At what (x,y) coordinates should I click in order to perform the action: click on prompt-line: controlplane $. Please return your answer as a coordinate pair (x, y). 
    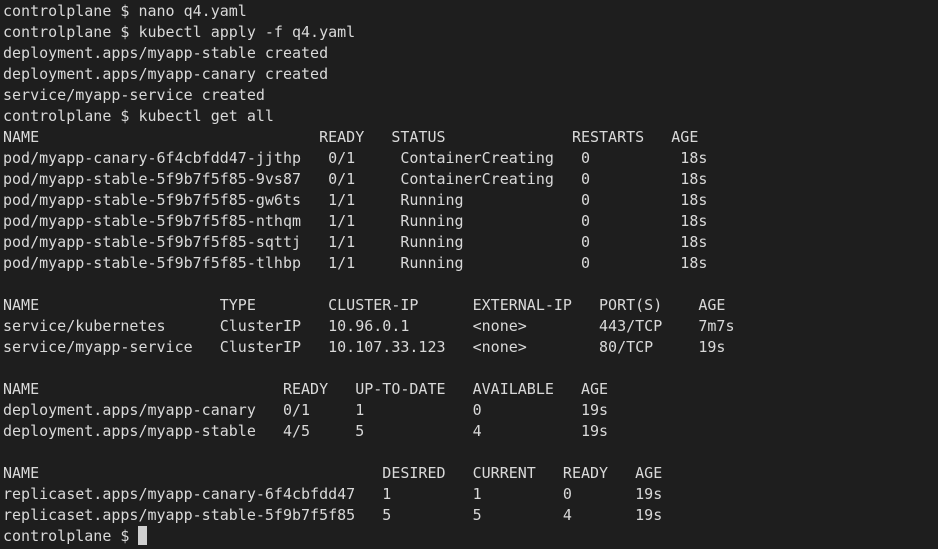
    Looking at the image, I should click on (470, 536).